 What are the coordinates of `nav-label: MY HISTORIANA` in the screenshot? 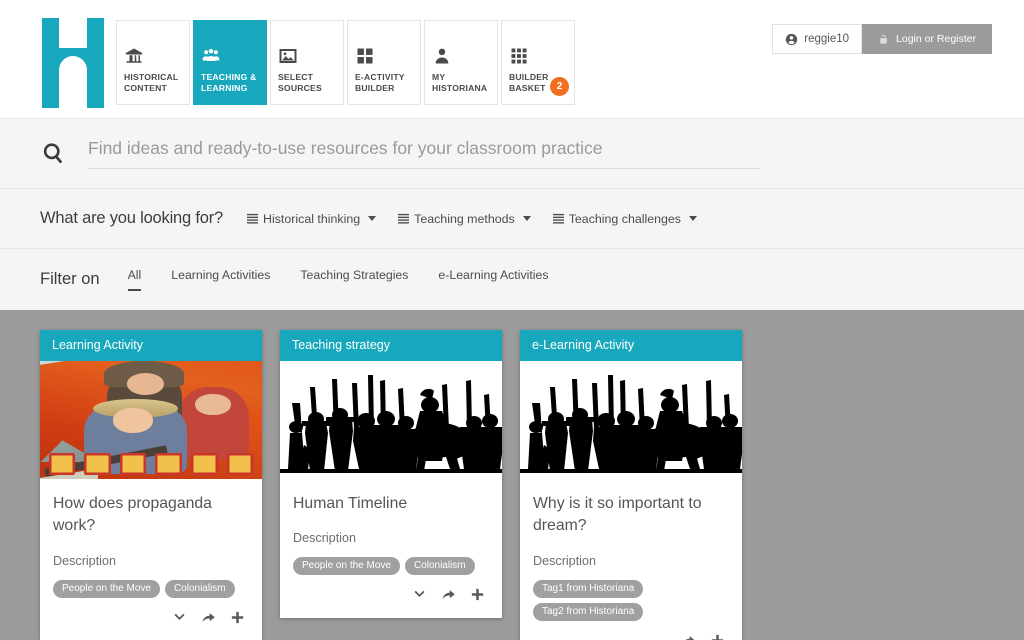 It's located at (460, 82).